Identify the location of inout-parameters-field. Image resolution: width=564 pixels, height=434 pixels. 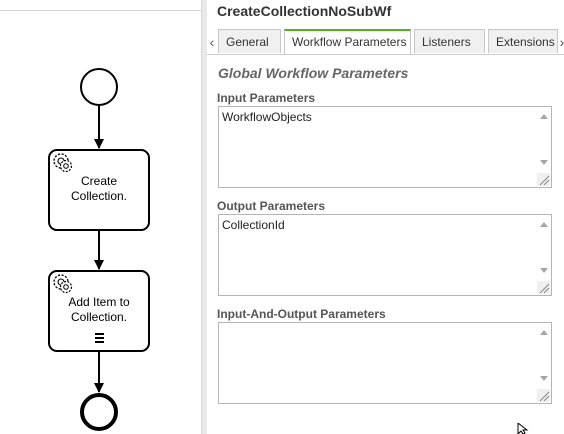
(385, 363).